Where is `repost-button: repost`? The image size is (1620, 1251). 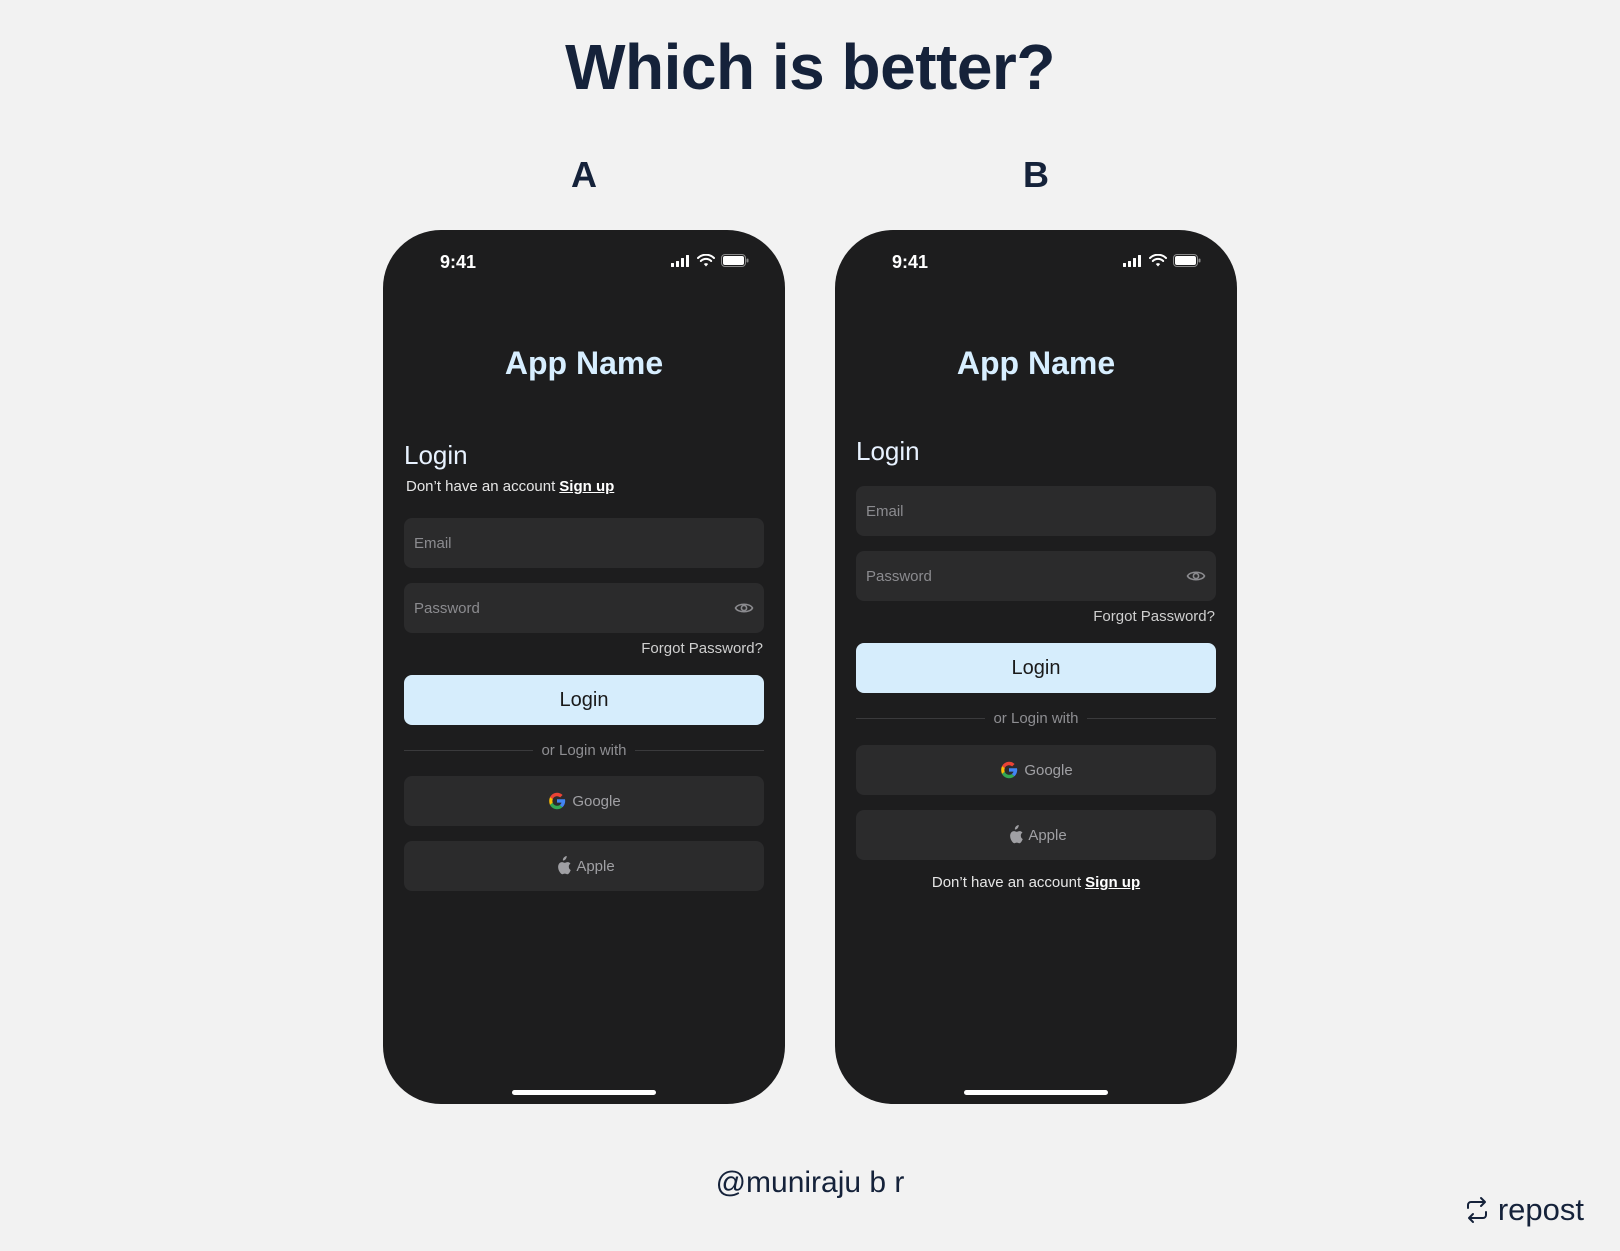 repost-button: repost is located at coordinates (1524, 1210).